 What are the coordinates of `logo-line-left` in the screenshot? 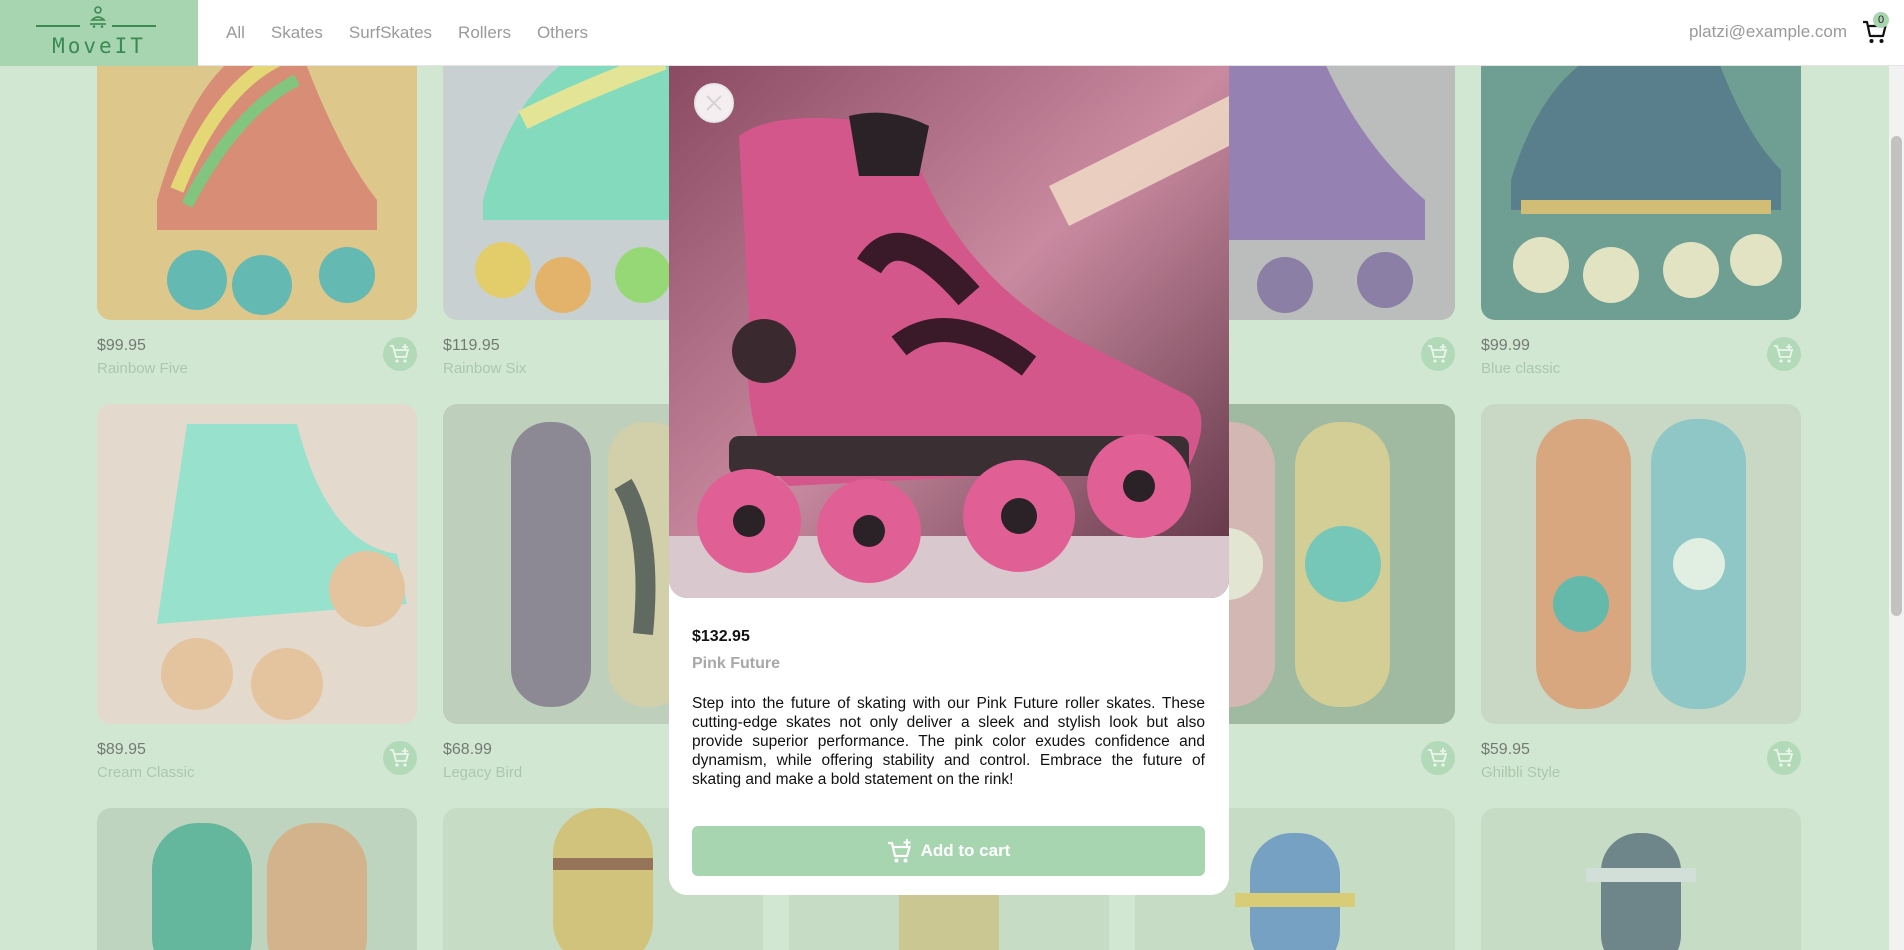 It's located at (58, 26).